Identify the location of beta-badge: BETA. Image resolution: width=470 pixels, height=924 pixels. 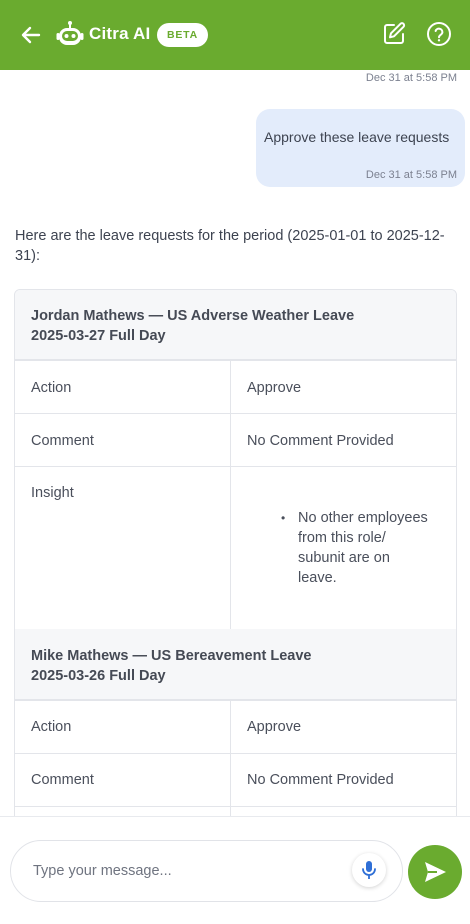
(182, 35).